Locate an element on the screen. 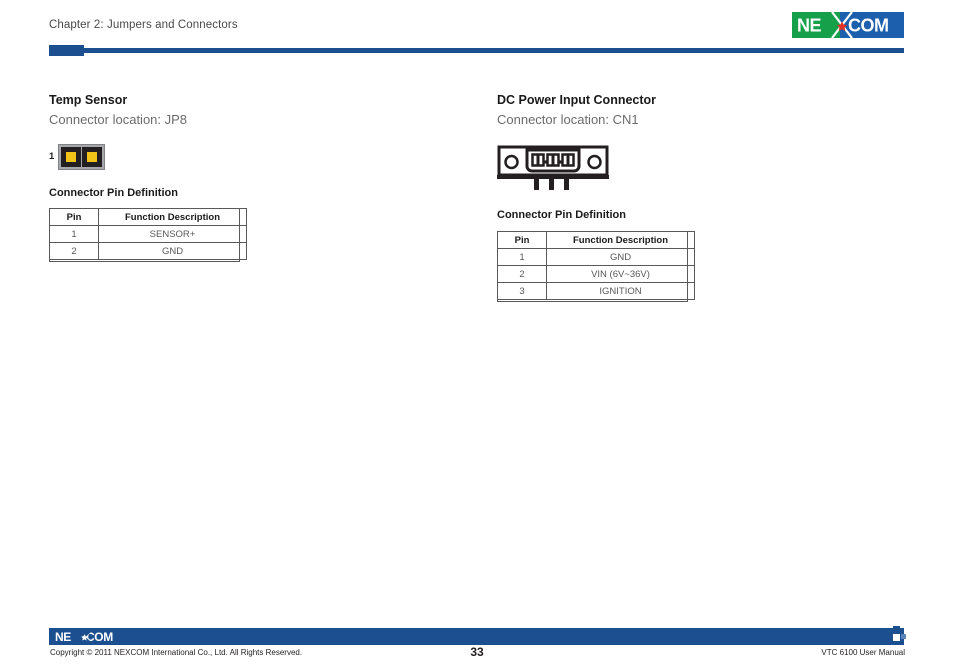 This screenshot has height=672, width=954. table-row: 3 IGNITION is located at coordinates (596, 291).